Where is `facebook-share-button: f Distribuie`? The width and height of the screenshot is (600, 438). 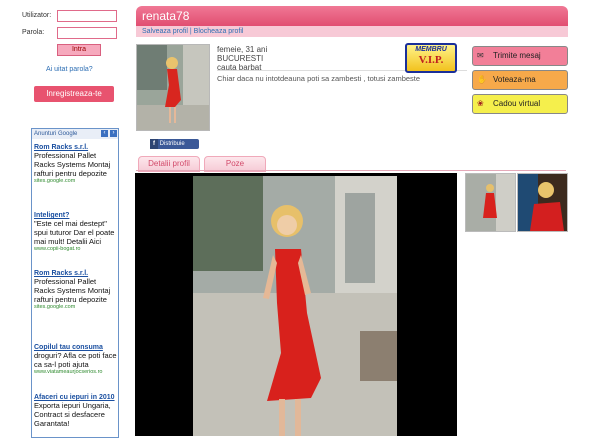 facebook-share-button: f Distribuie is located at coordinates (174, 144).